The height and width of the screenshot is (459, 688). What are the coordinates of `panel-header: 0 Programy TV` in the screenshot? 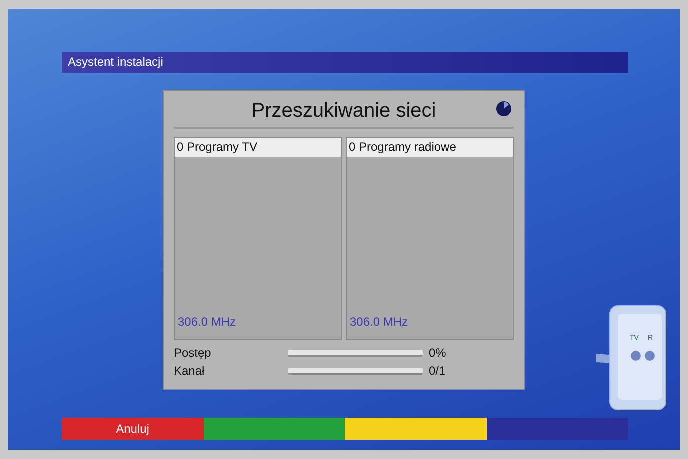 It's located at (258, 147).